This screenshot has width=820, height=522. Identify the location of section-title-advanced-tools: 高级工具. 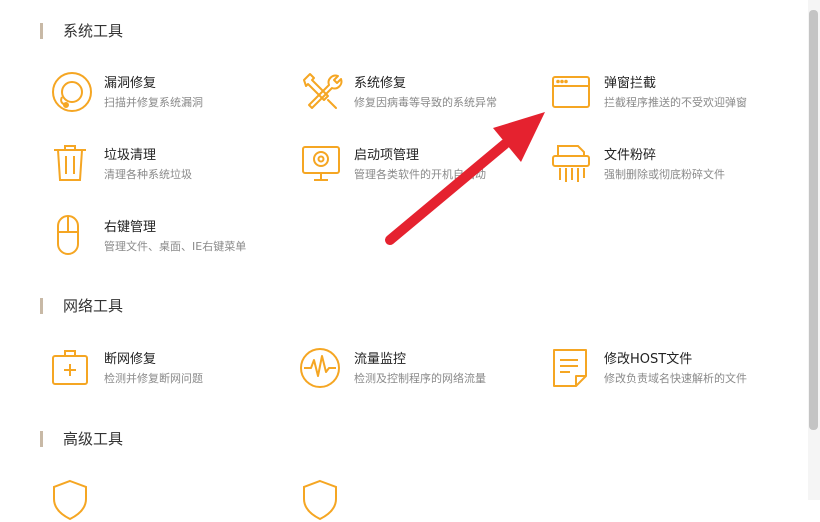
(81, 439).